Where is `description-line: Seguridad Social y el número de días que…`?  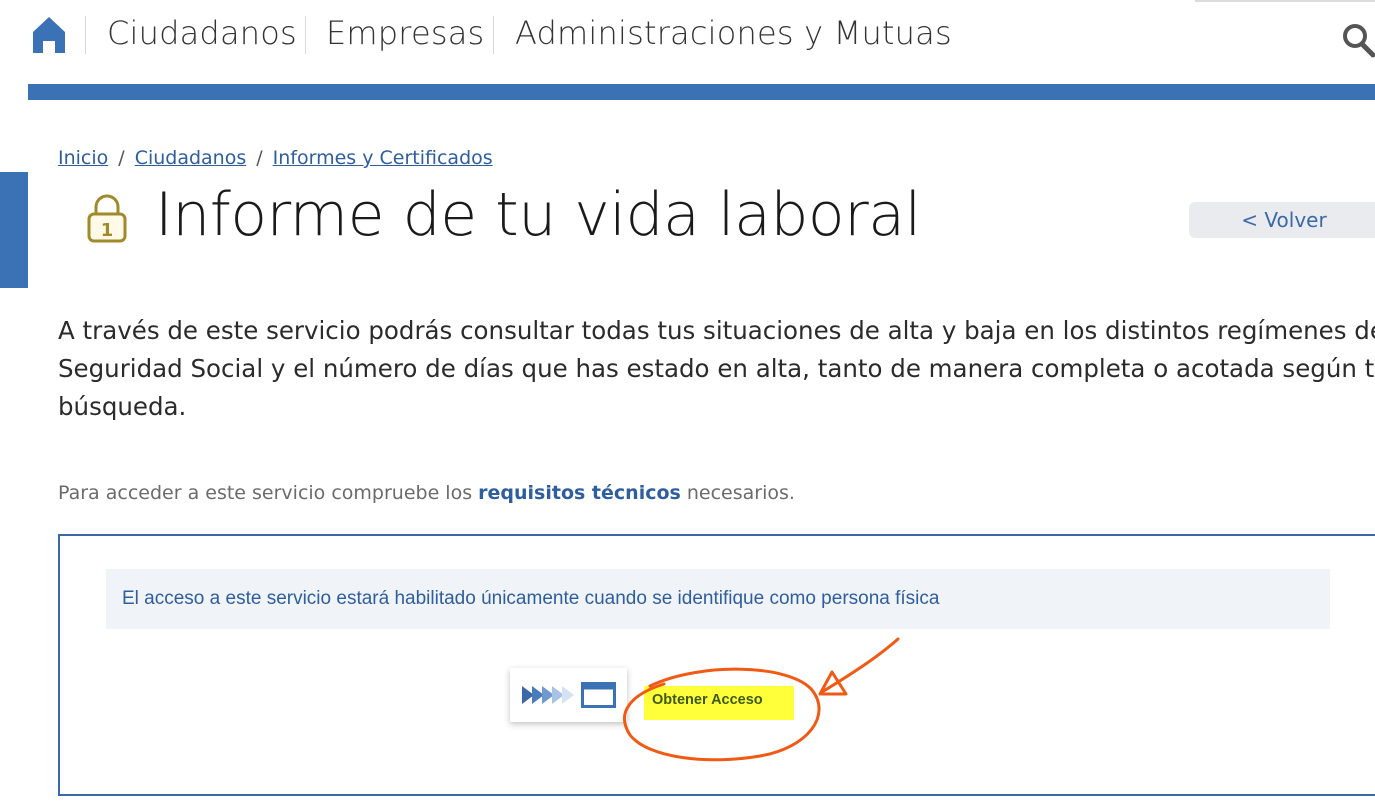
description-line: Seguridad Social y el número de días que… is located at coordinates (716, 368).